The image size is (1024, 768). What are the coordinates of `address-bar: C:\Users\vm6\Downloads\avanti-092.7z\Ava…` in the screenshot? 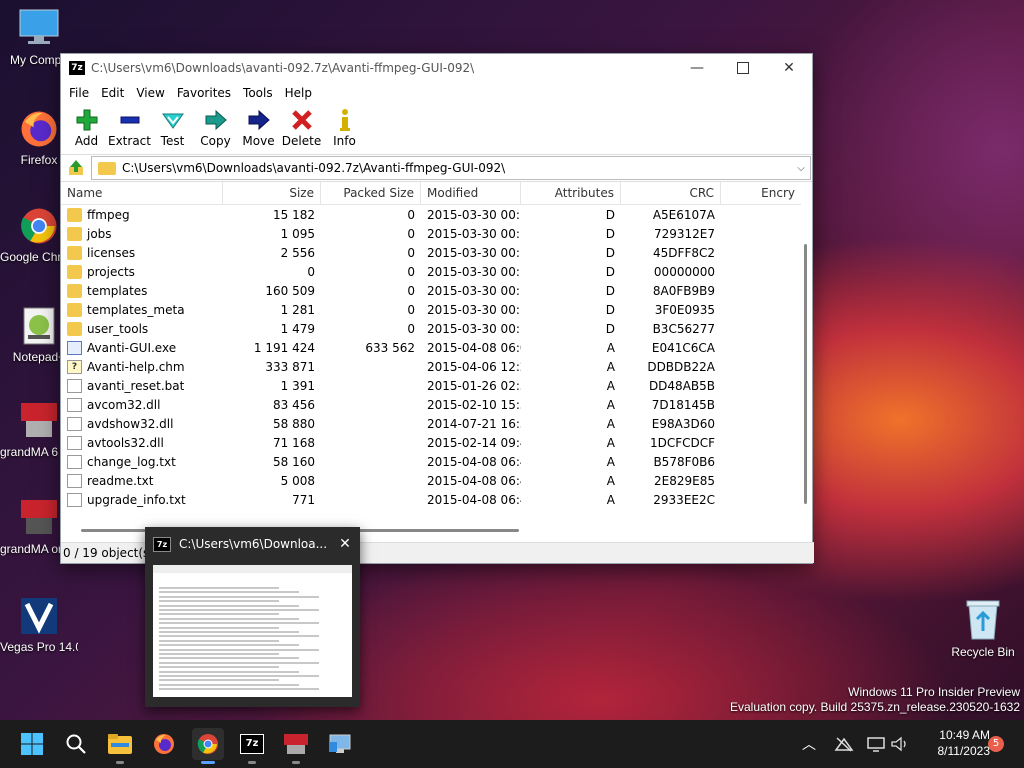 It's located at (451, 168).